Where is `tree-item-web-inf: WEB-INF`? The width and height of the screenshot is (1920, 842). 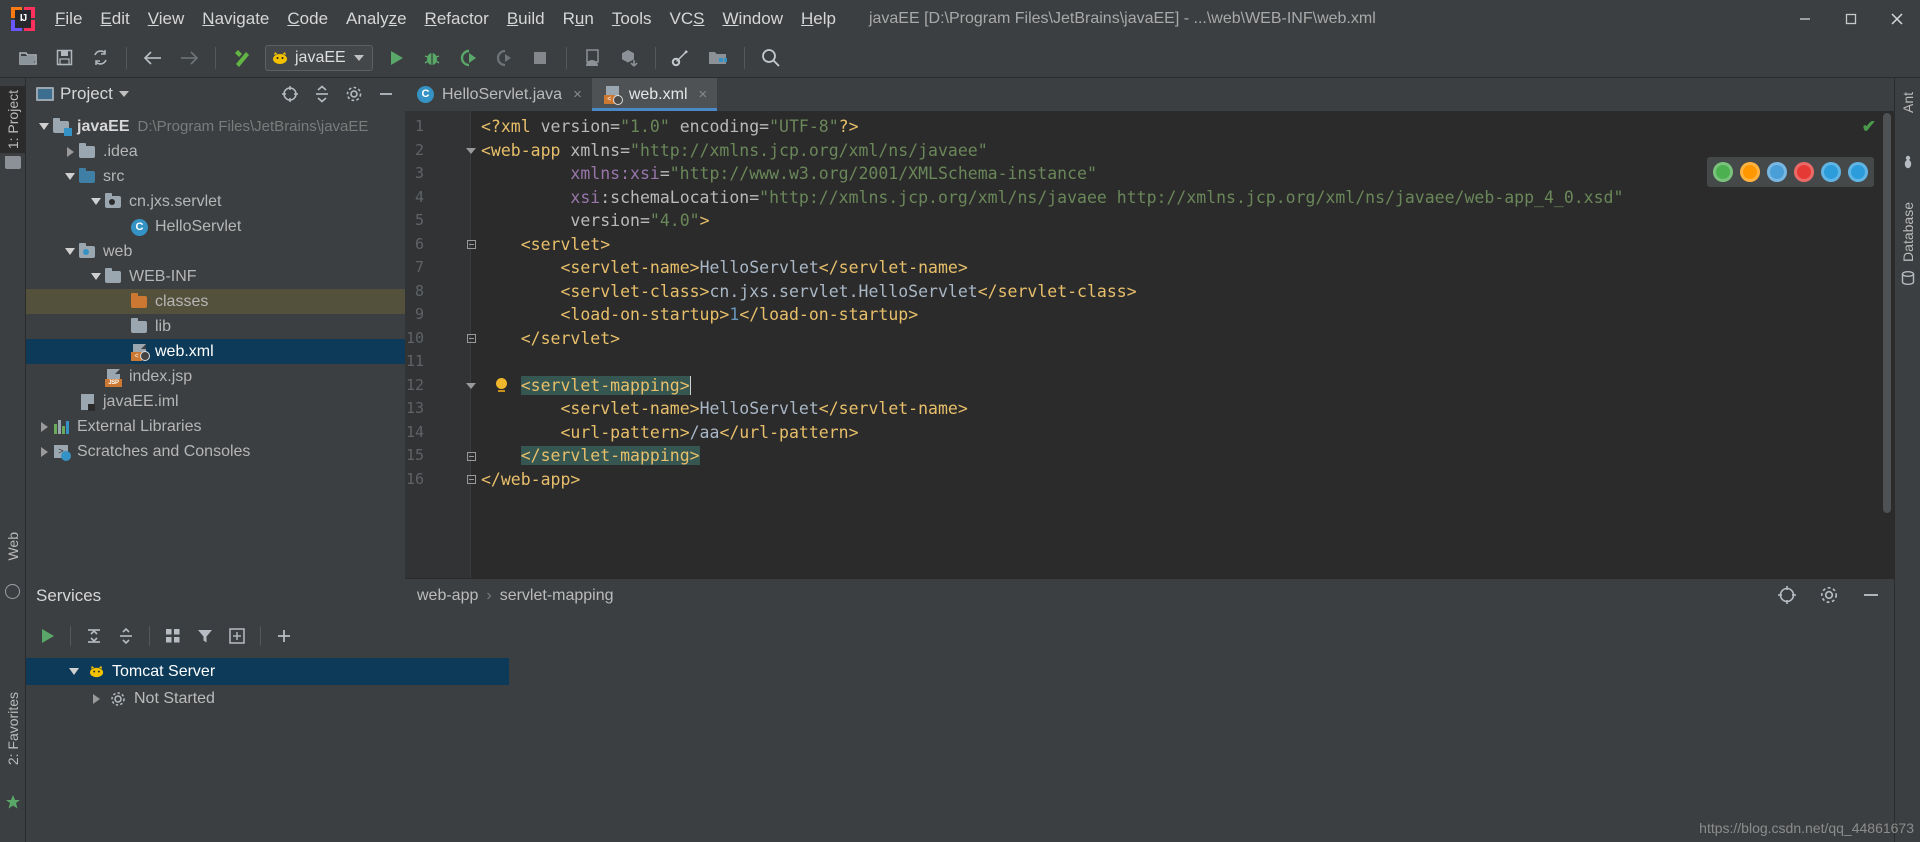
tree-item-web-inf: WEB-INF is located at coordinates (215, 276).